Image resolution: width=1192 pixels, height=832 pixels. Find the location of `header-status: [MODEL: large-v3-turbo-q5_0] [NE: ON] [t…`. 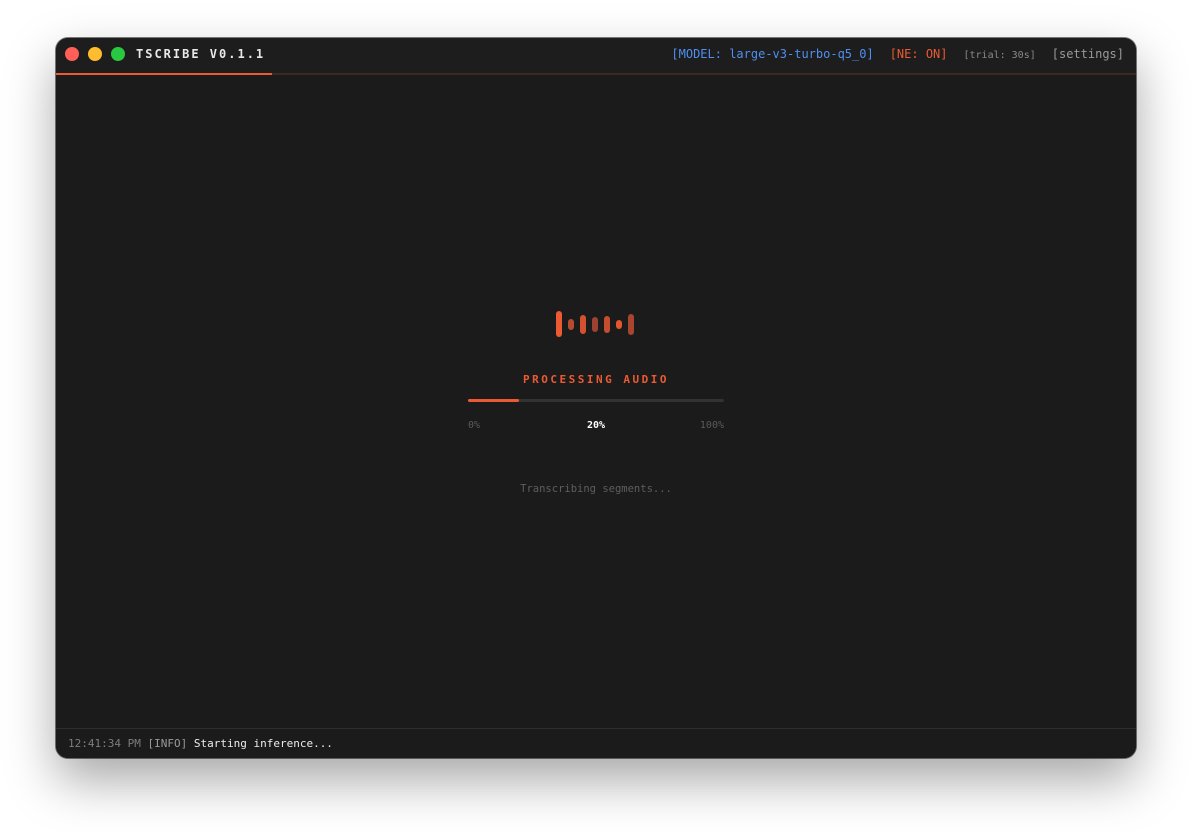

header-status: [MODEL: large-v3-turbo-q5_0] [NE: ON] [t… is located at coordinates (897, 54).